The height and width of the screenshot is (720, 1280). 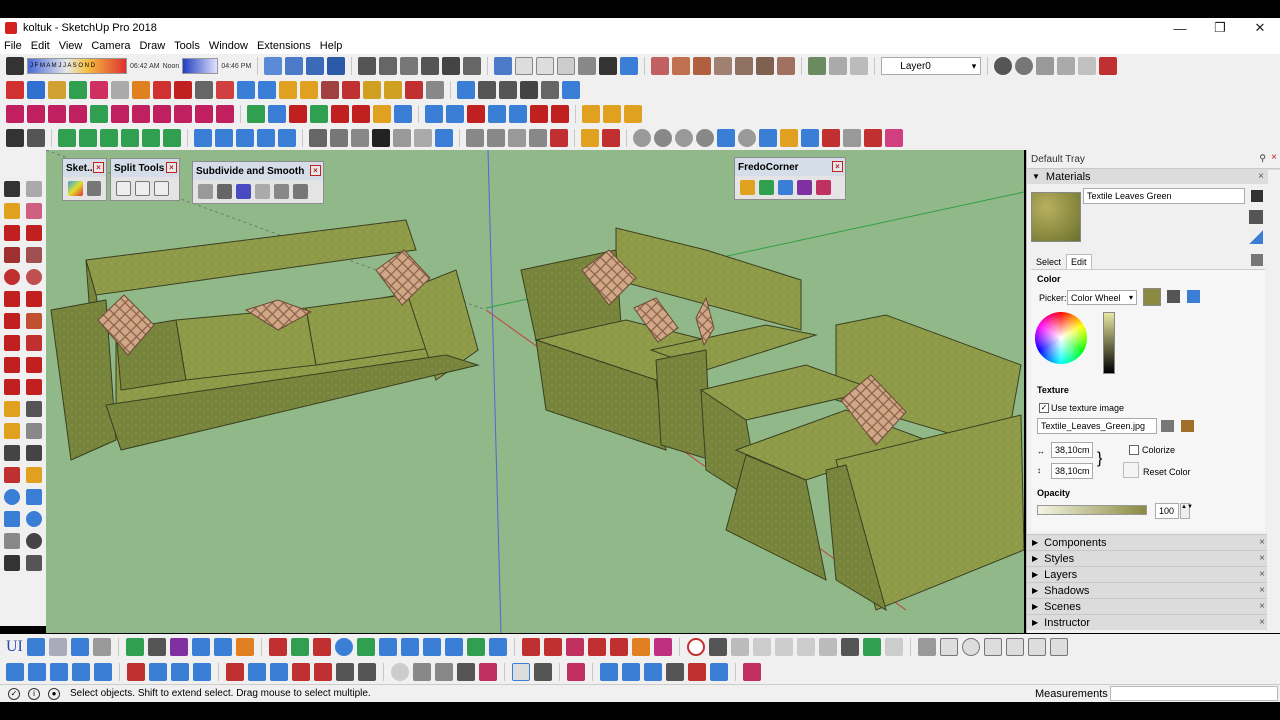 I want to click on menu-view: View, so click(x=71, y=46).